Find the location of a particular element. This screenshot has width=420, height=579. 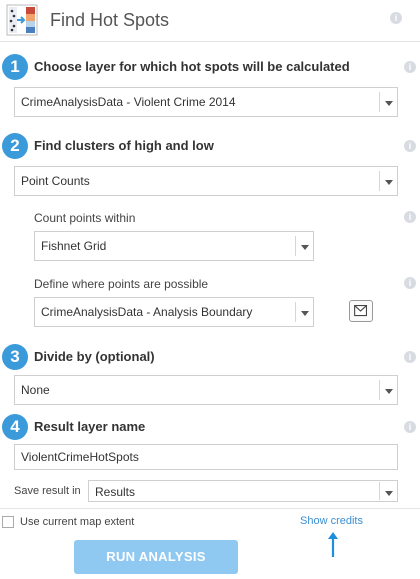

bounding-area-value: CrimeAnalysisData - Analysis Boundary is located at coordinates (147, 312).